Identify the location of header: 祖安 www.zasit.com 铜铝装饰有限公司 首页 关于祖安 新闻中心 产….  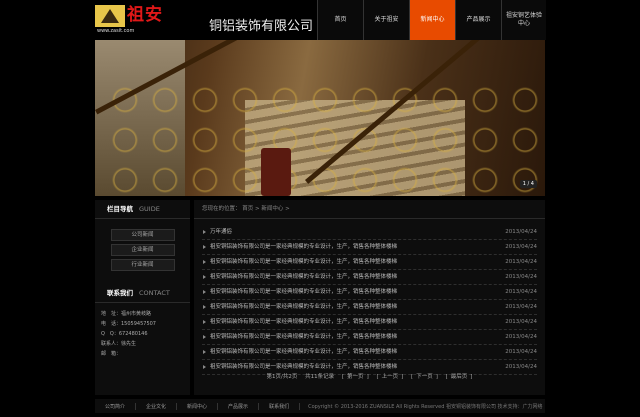
(320, 20).